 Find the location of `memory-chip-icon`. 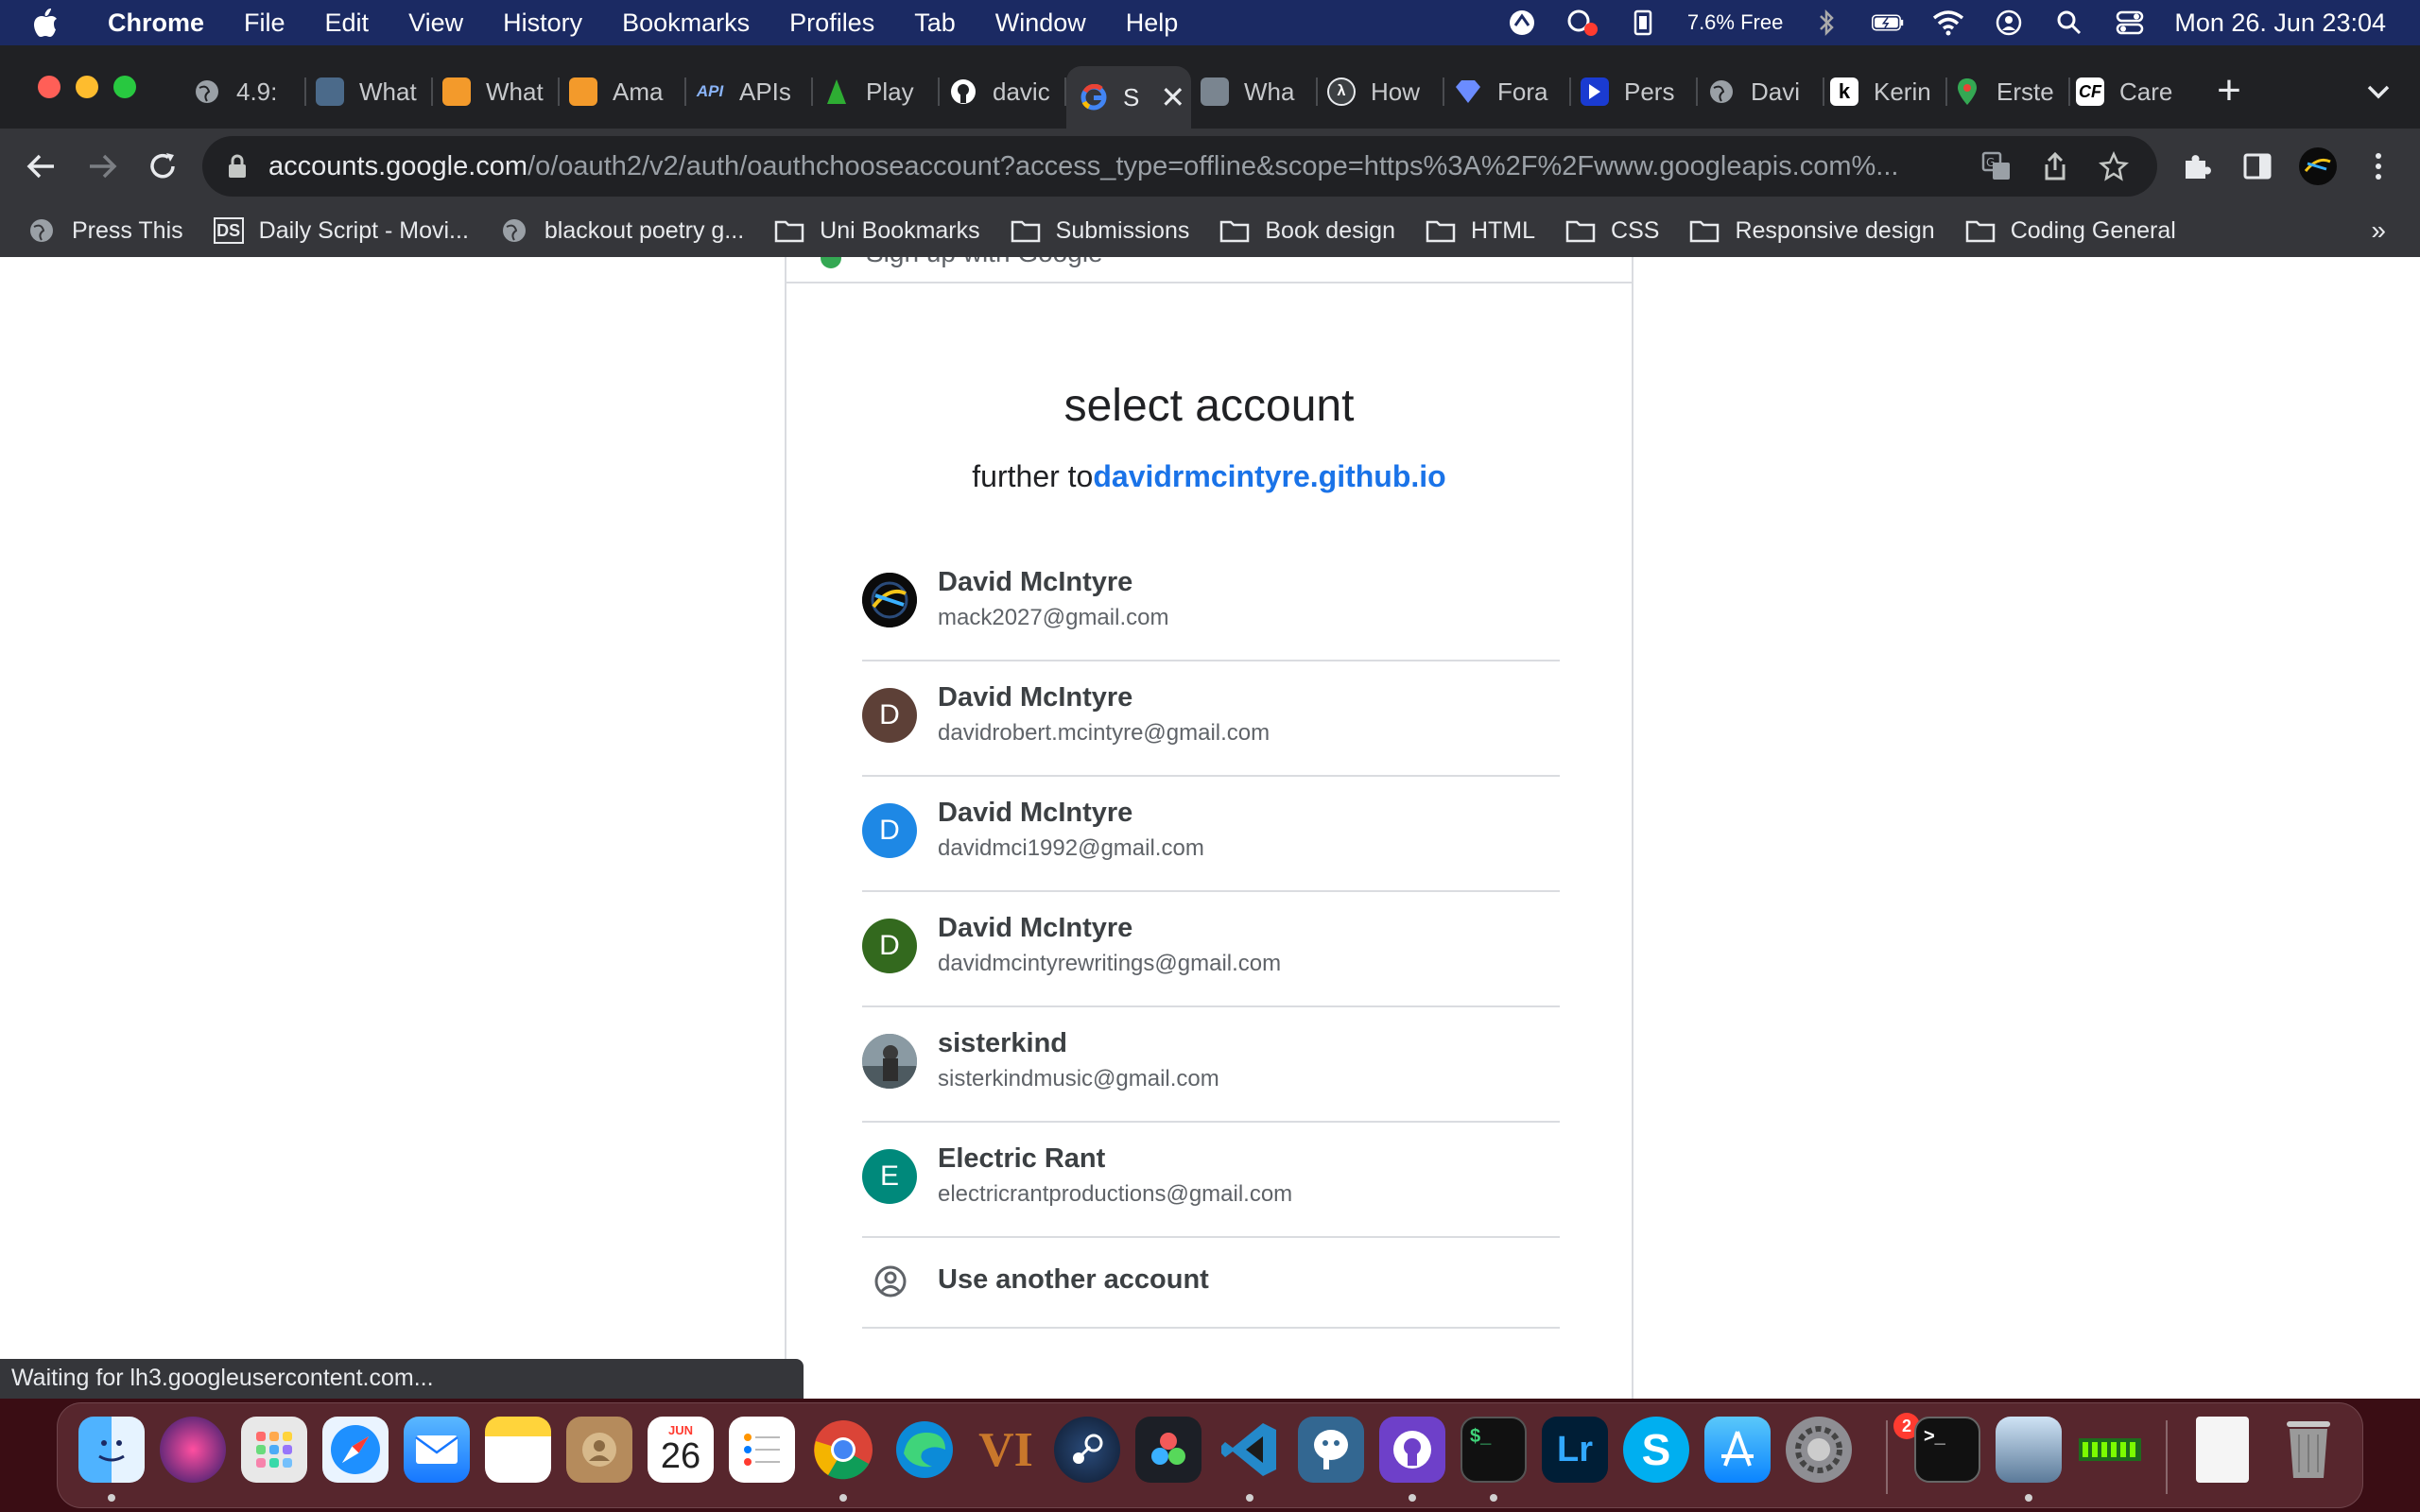

memory-chip-icon is located at coordinates (1643, 23).